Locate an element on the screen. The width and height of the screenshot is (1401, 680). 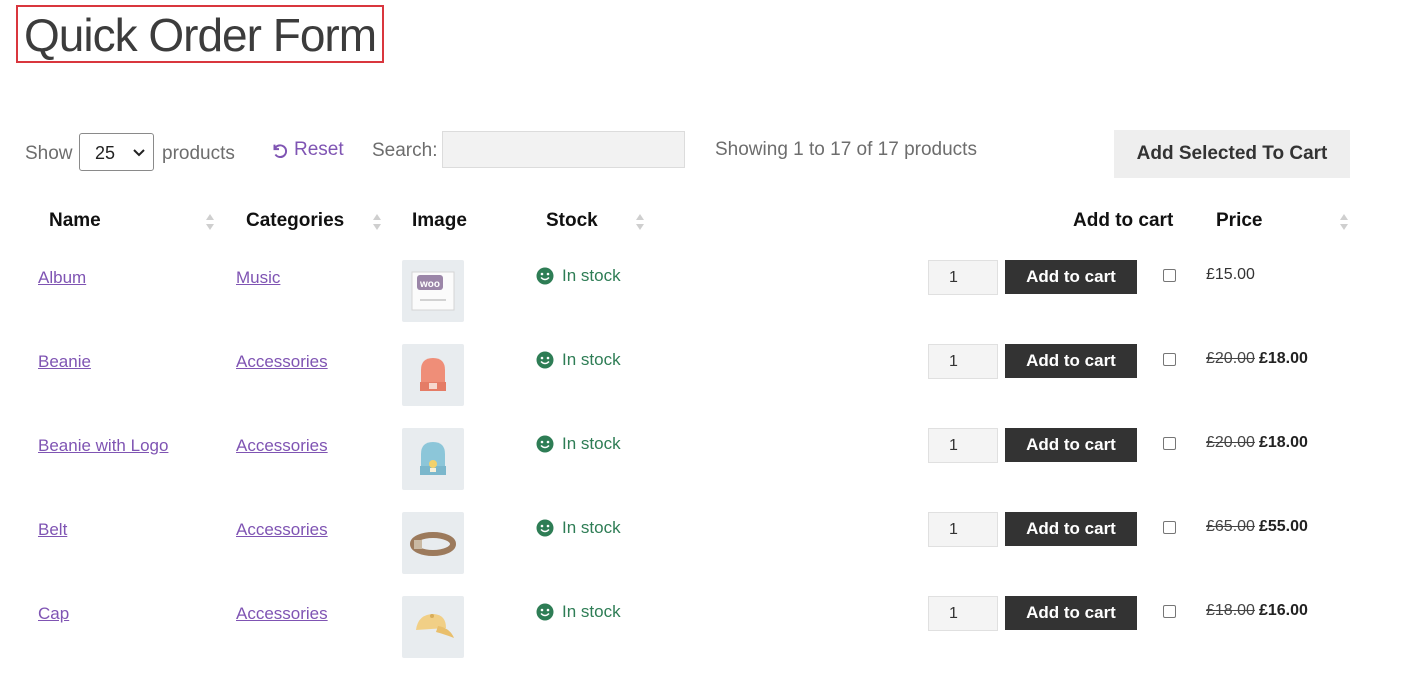
price: £15.00 is located at coordinates (1230, 275).